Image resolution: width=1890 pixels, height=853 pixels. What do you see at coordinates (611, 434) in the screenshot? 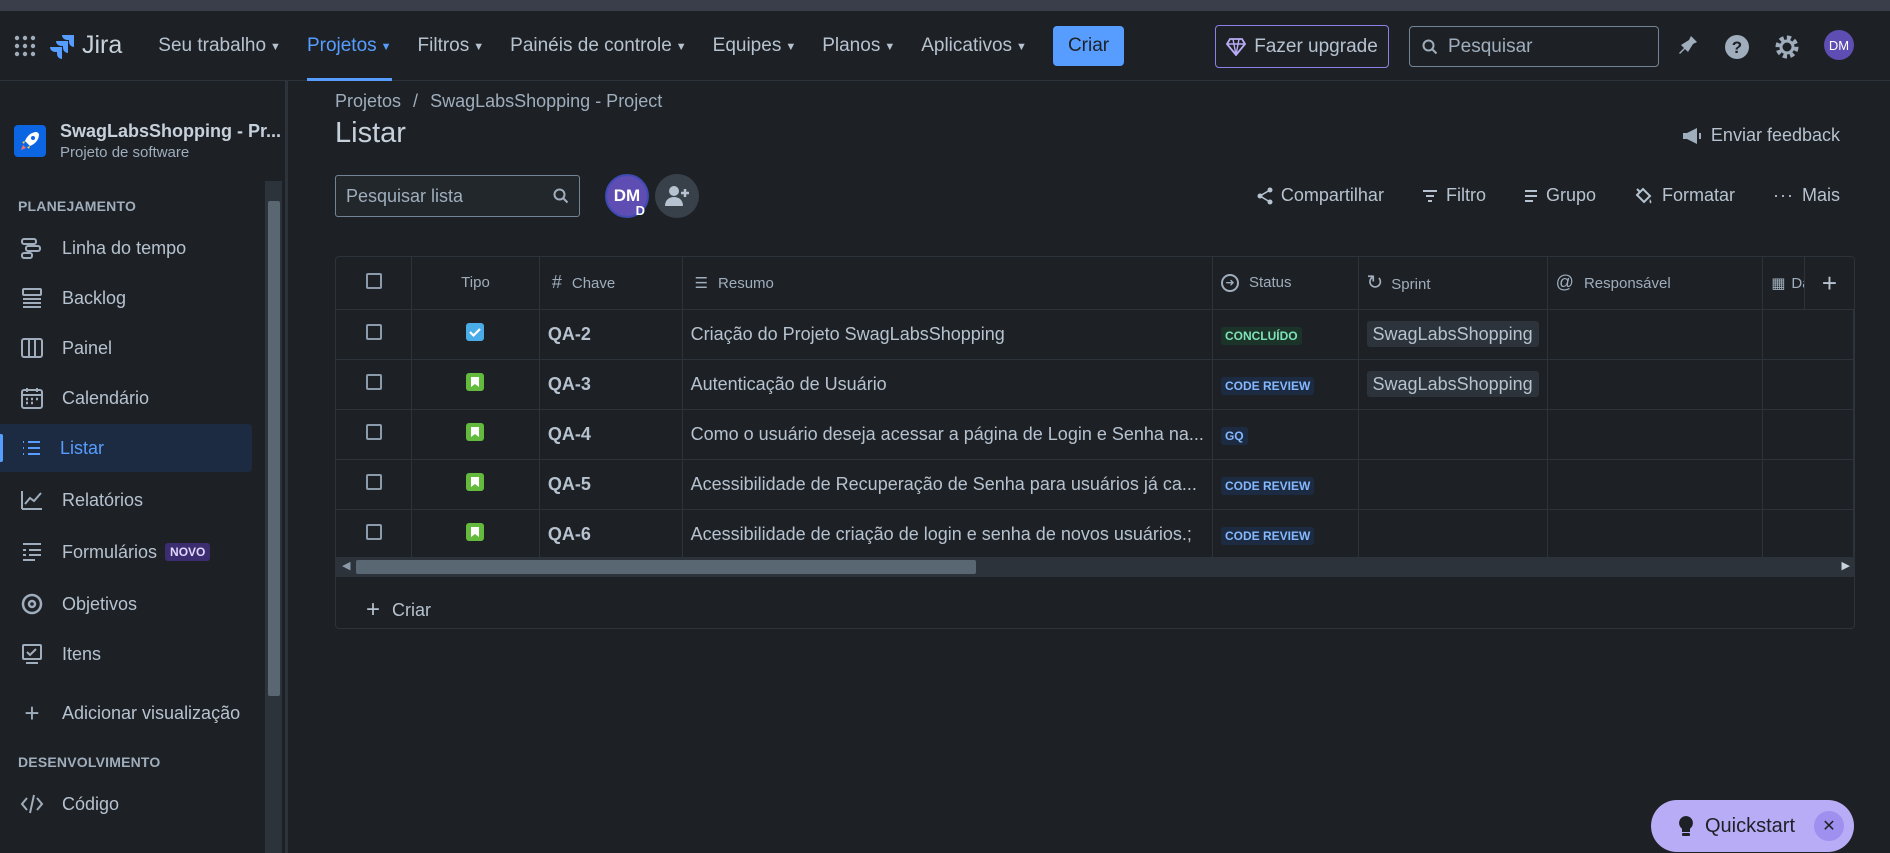
I see `issue-key: QA-4` at bounding box center [611, 434].